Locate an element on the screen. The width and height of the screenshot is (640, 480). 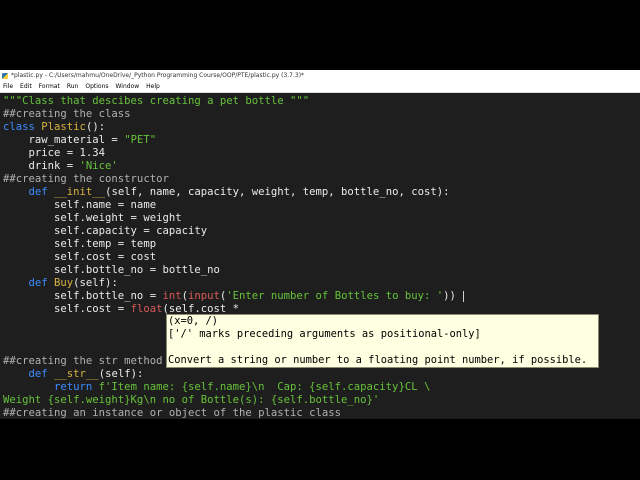
code-line-19: def __str__(self): is located at coordinates (73, 374).